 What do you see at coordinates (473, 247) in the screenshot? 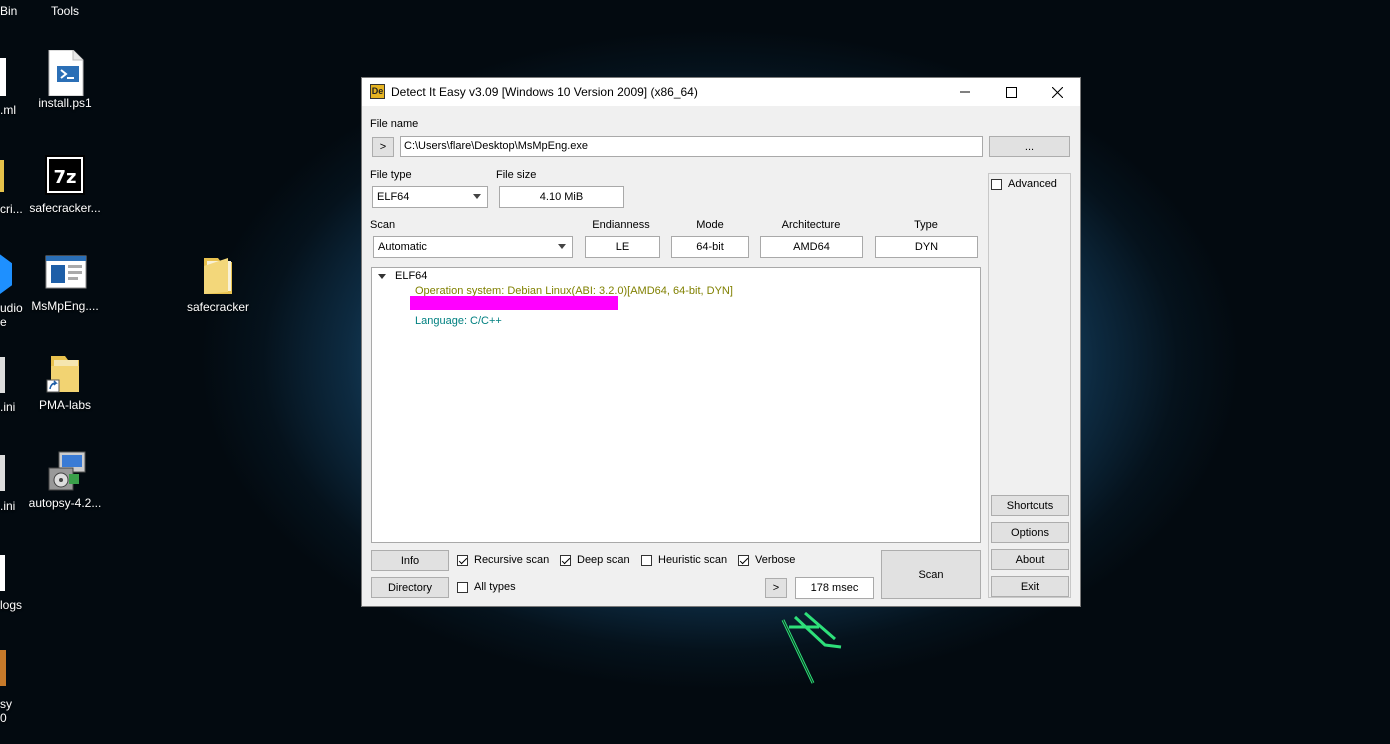
I see `scan-mode-select: Automatic` at bounding box center [473, 247].